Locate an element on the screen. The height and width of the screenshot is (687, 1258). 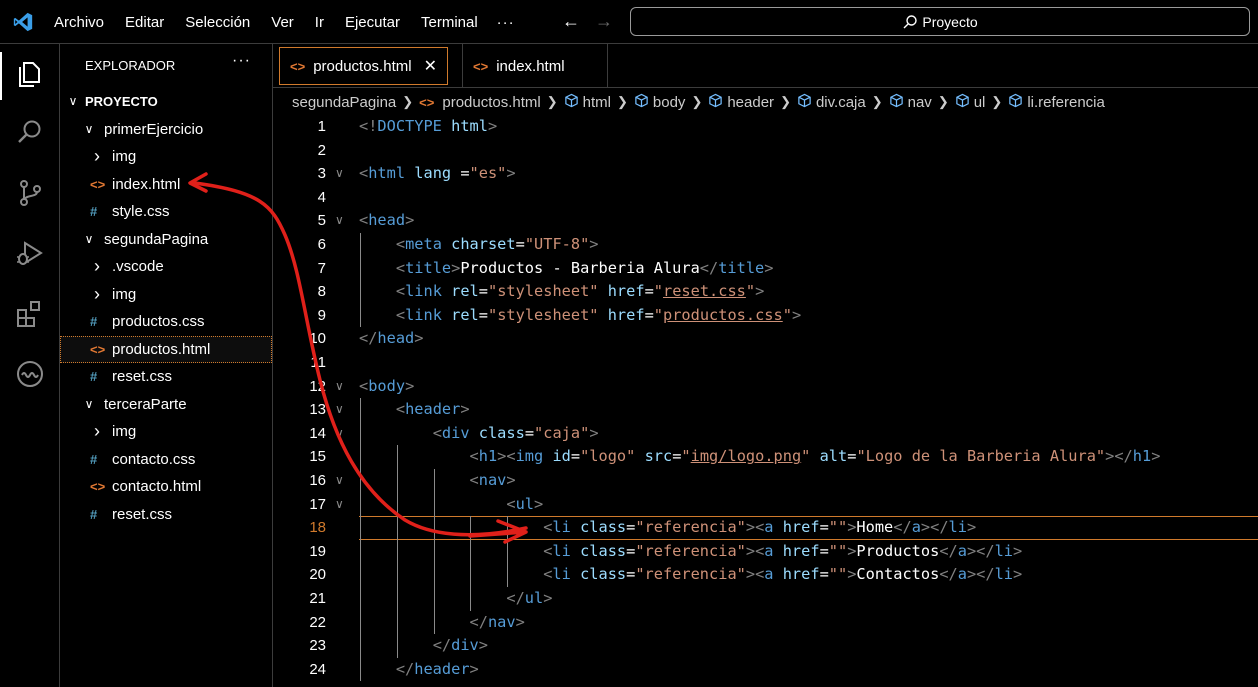
html-file-icon: <> is located at coordinates (427, 102).